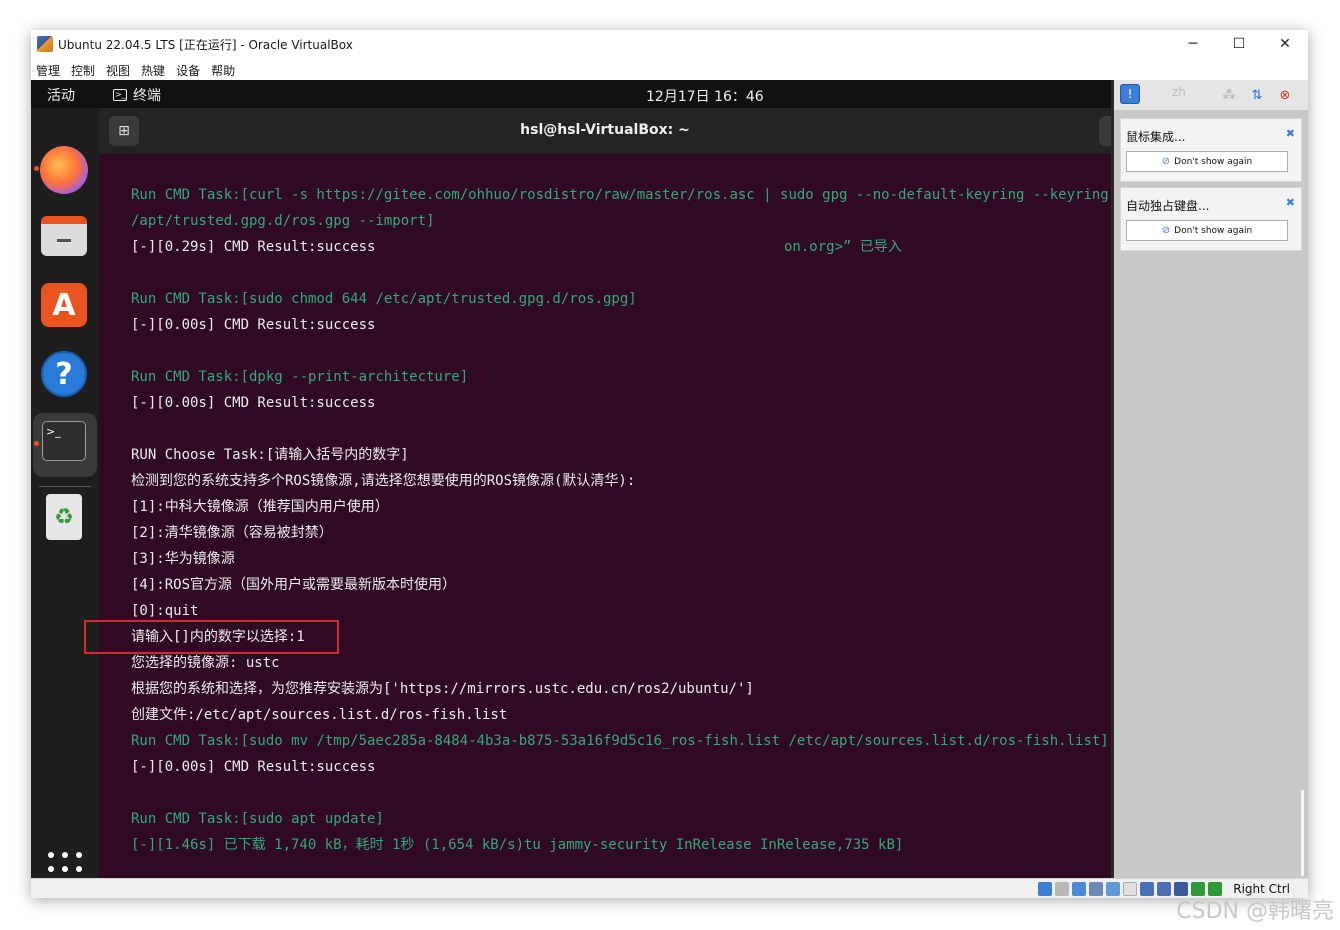 The height and width of the screenshot is (930, 1340). Describe the element at coordinates (64, 236) in the screenshot. I see `files-icon` at that location.